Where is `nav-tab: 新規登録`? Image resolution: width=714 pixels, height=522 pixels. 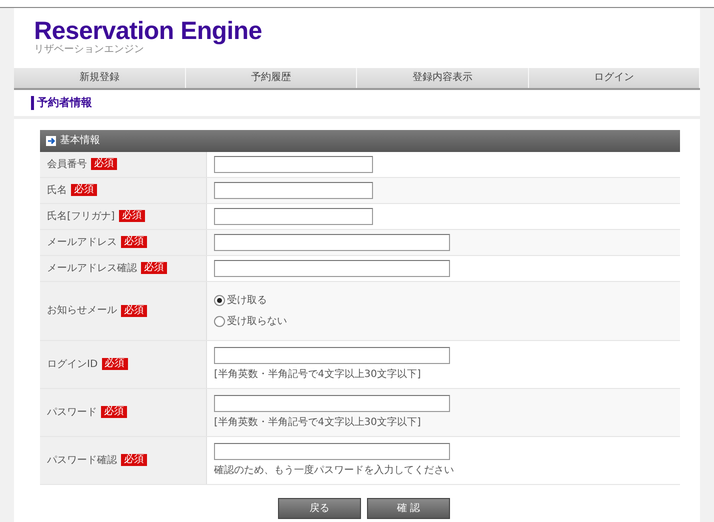
nav-tab: 新規登録 is located at coordinates (100, 78).